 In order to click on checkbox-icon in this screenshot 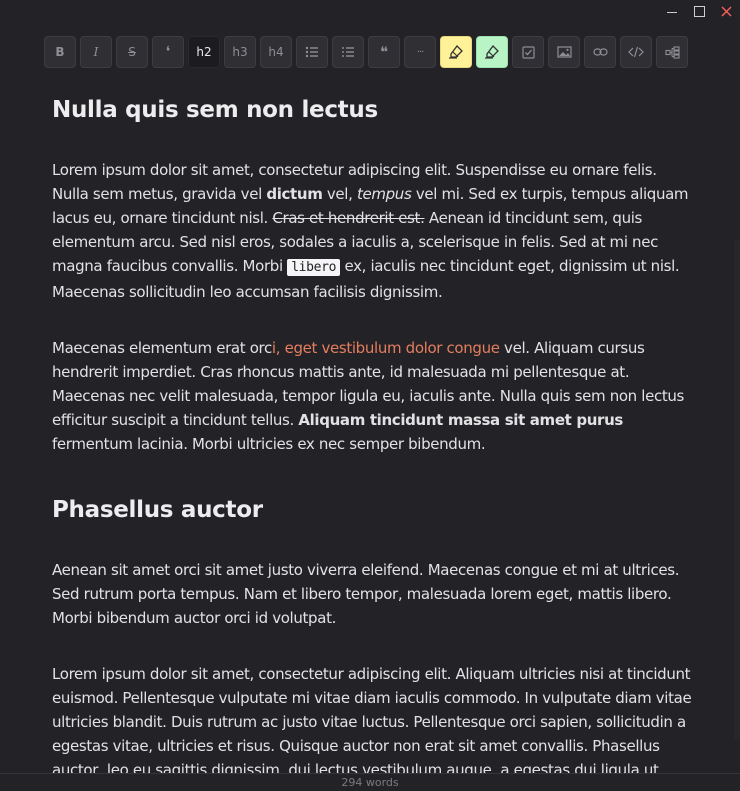, I will do `click(528, 52)`.